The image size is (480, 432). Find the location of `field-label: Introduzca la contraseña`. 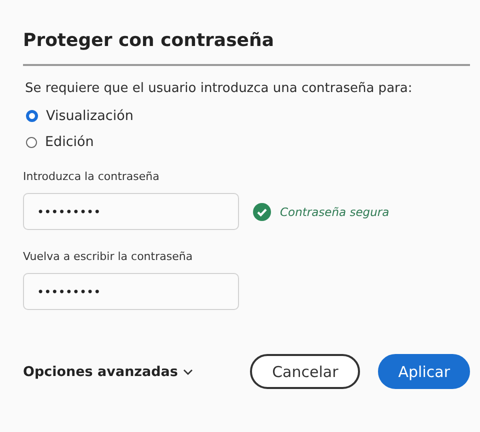

field-label: Introduzca la contraseña is located at coordinates (91, 176).